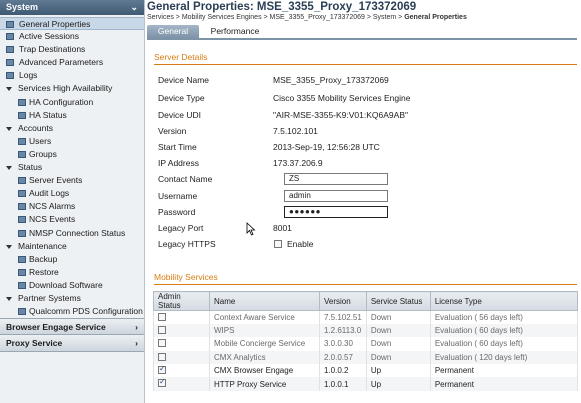 The width and height of the screenshot is (581, 403). Describe the element at coordinates (72, 193) in the screenshot. I see `sidebar-item-audit-logs: Audit Logs` at that location.